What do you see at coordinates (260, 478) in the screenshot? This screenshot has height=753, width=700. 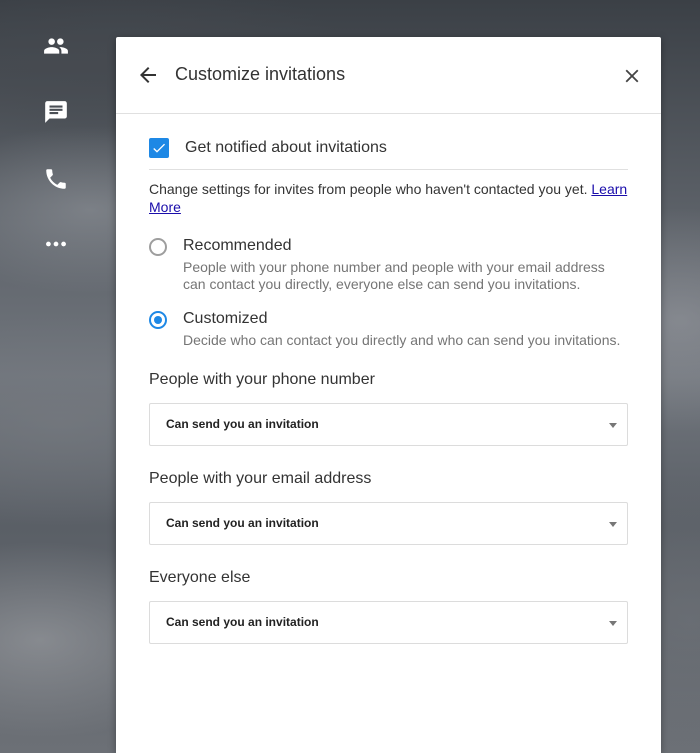 I see `email-address-label: People with your email address` at bounding box center [260, 478].